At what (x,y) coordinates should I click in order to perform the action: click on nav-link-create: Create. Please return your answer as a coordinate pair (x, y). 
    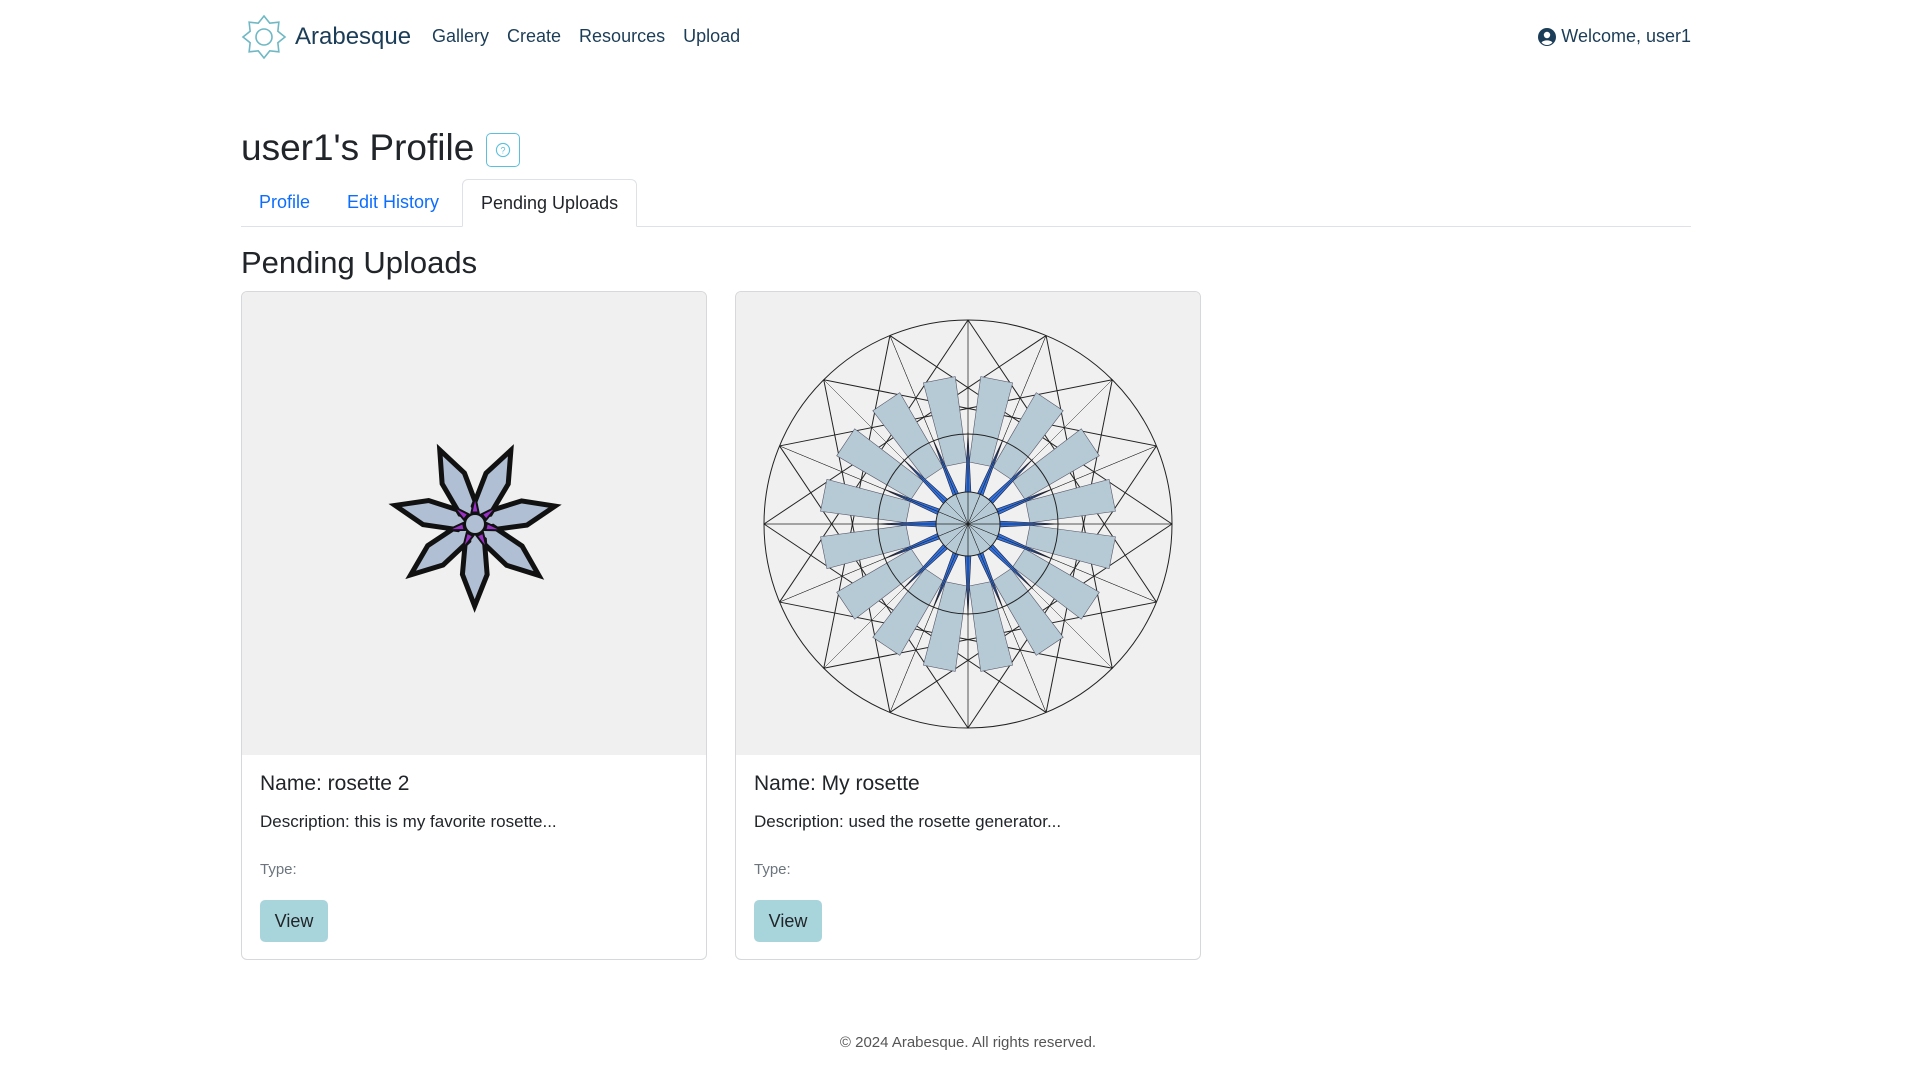
    Looking at the image, I should click on (534, 36).